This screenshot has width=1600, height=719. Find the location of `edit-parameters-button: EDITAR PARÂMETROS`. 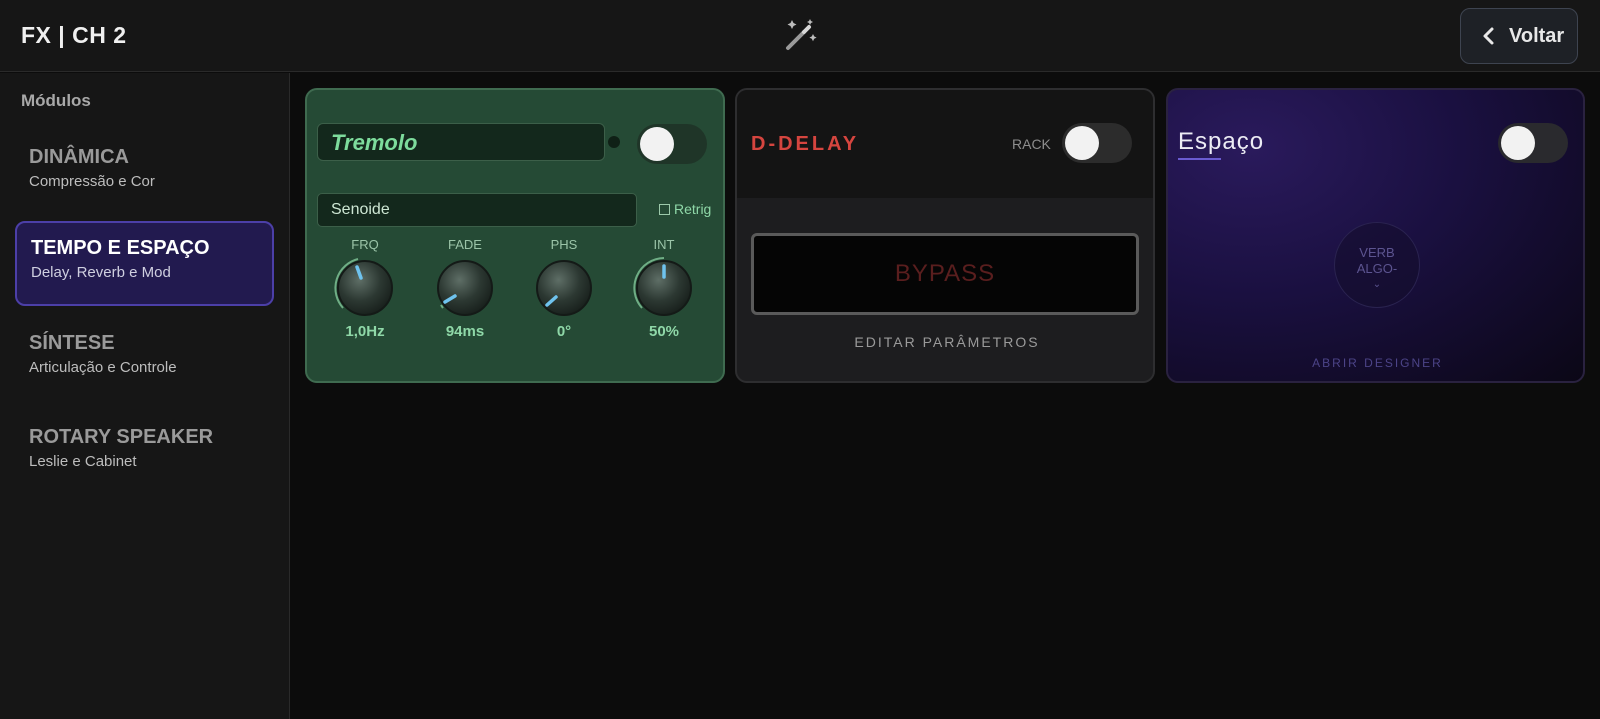

edit-parameters-button: EDITAR PARÂMETROS is located at coordinates (945, 342).